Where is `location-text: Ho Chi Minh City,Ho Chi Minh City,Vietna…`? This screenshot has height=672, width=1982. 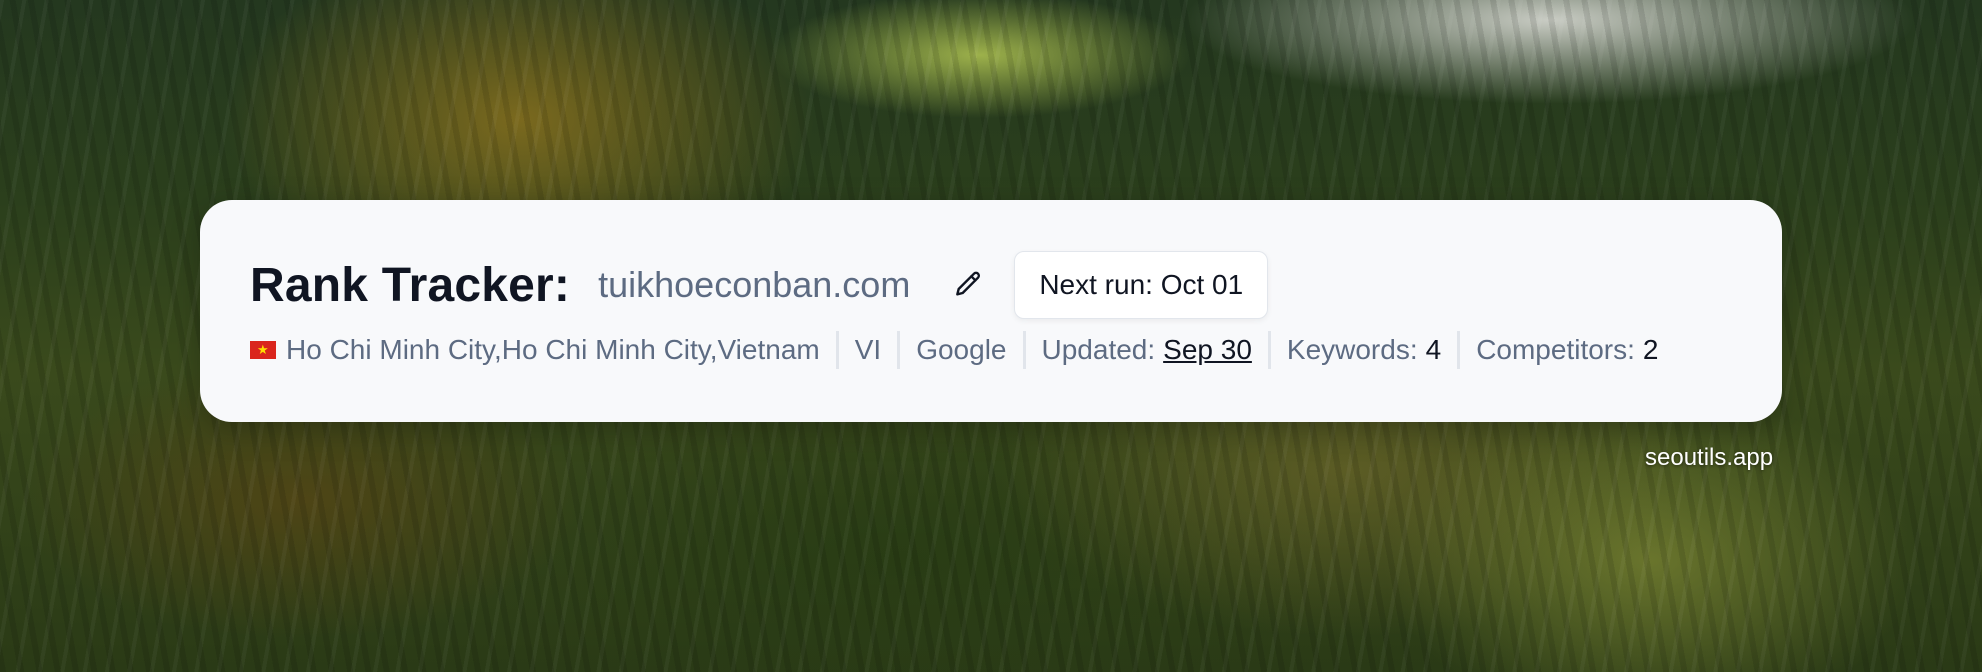
location-text: Ho Chi Minh City,Ho Chi Minh City,Vietna… is located at coordinates (553, 349).